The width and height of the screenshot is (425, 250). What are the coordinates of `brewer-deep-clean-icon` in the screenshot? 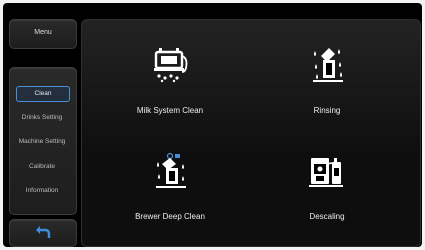 It's located at (171, 170).